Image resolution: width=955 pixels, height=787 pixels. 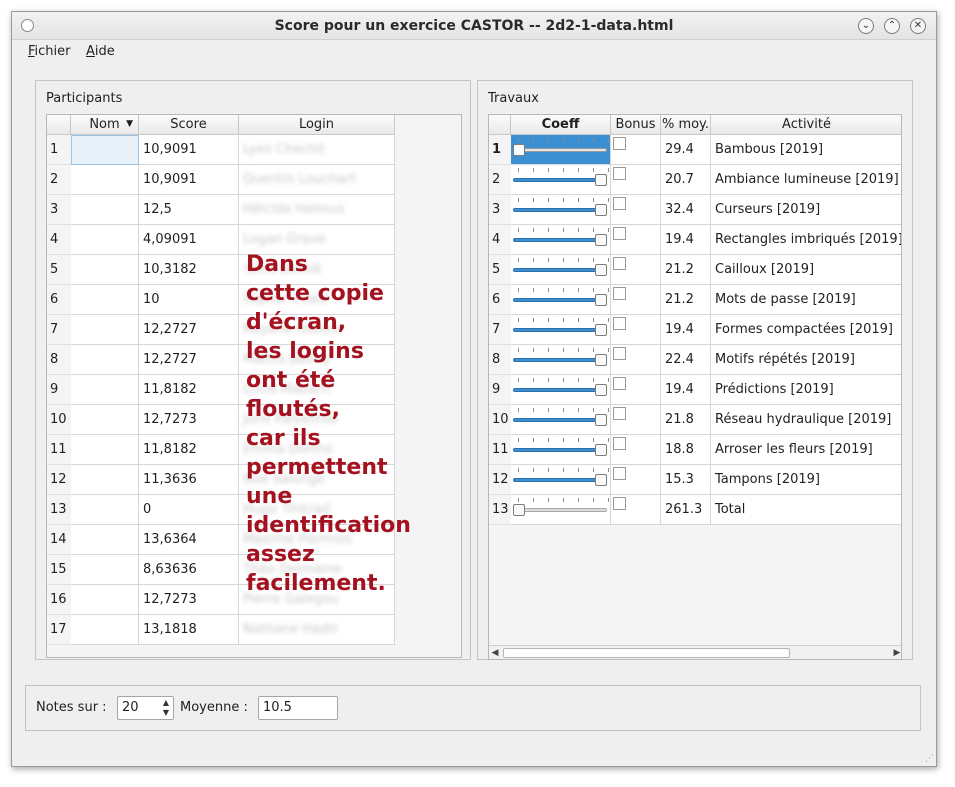 What do you see at coordinates (686, 450) in the screenshot?
I see `cell-pct: 18.8` at bounding box center [686, 450].